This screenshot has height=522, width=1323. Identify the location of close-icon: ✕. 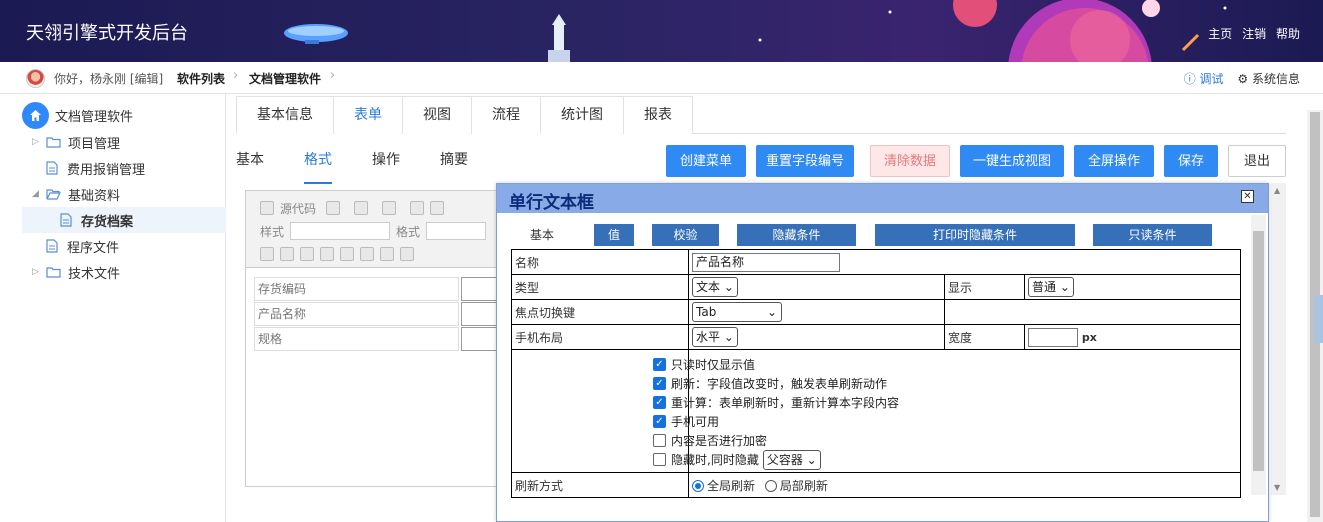
(1247, 196).